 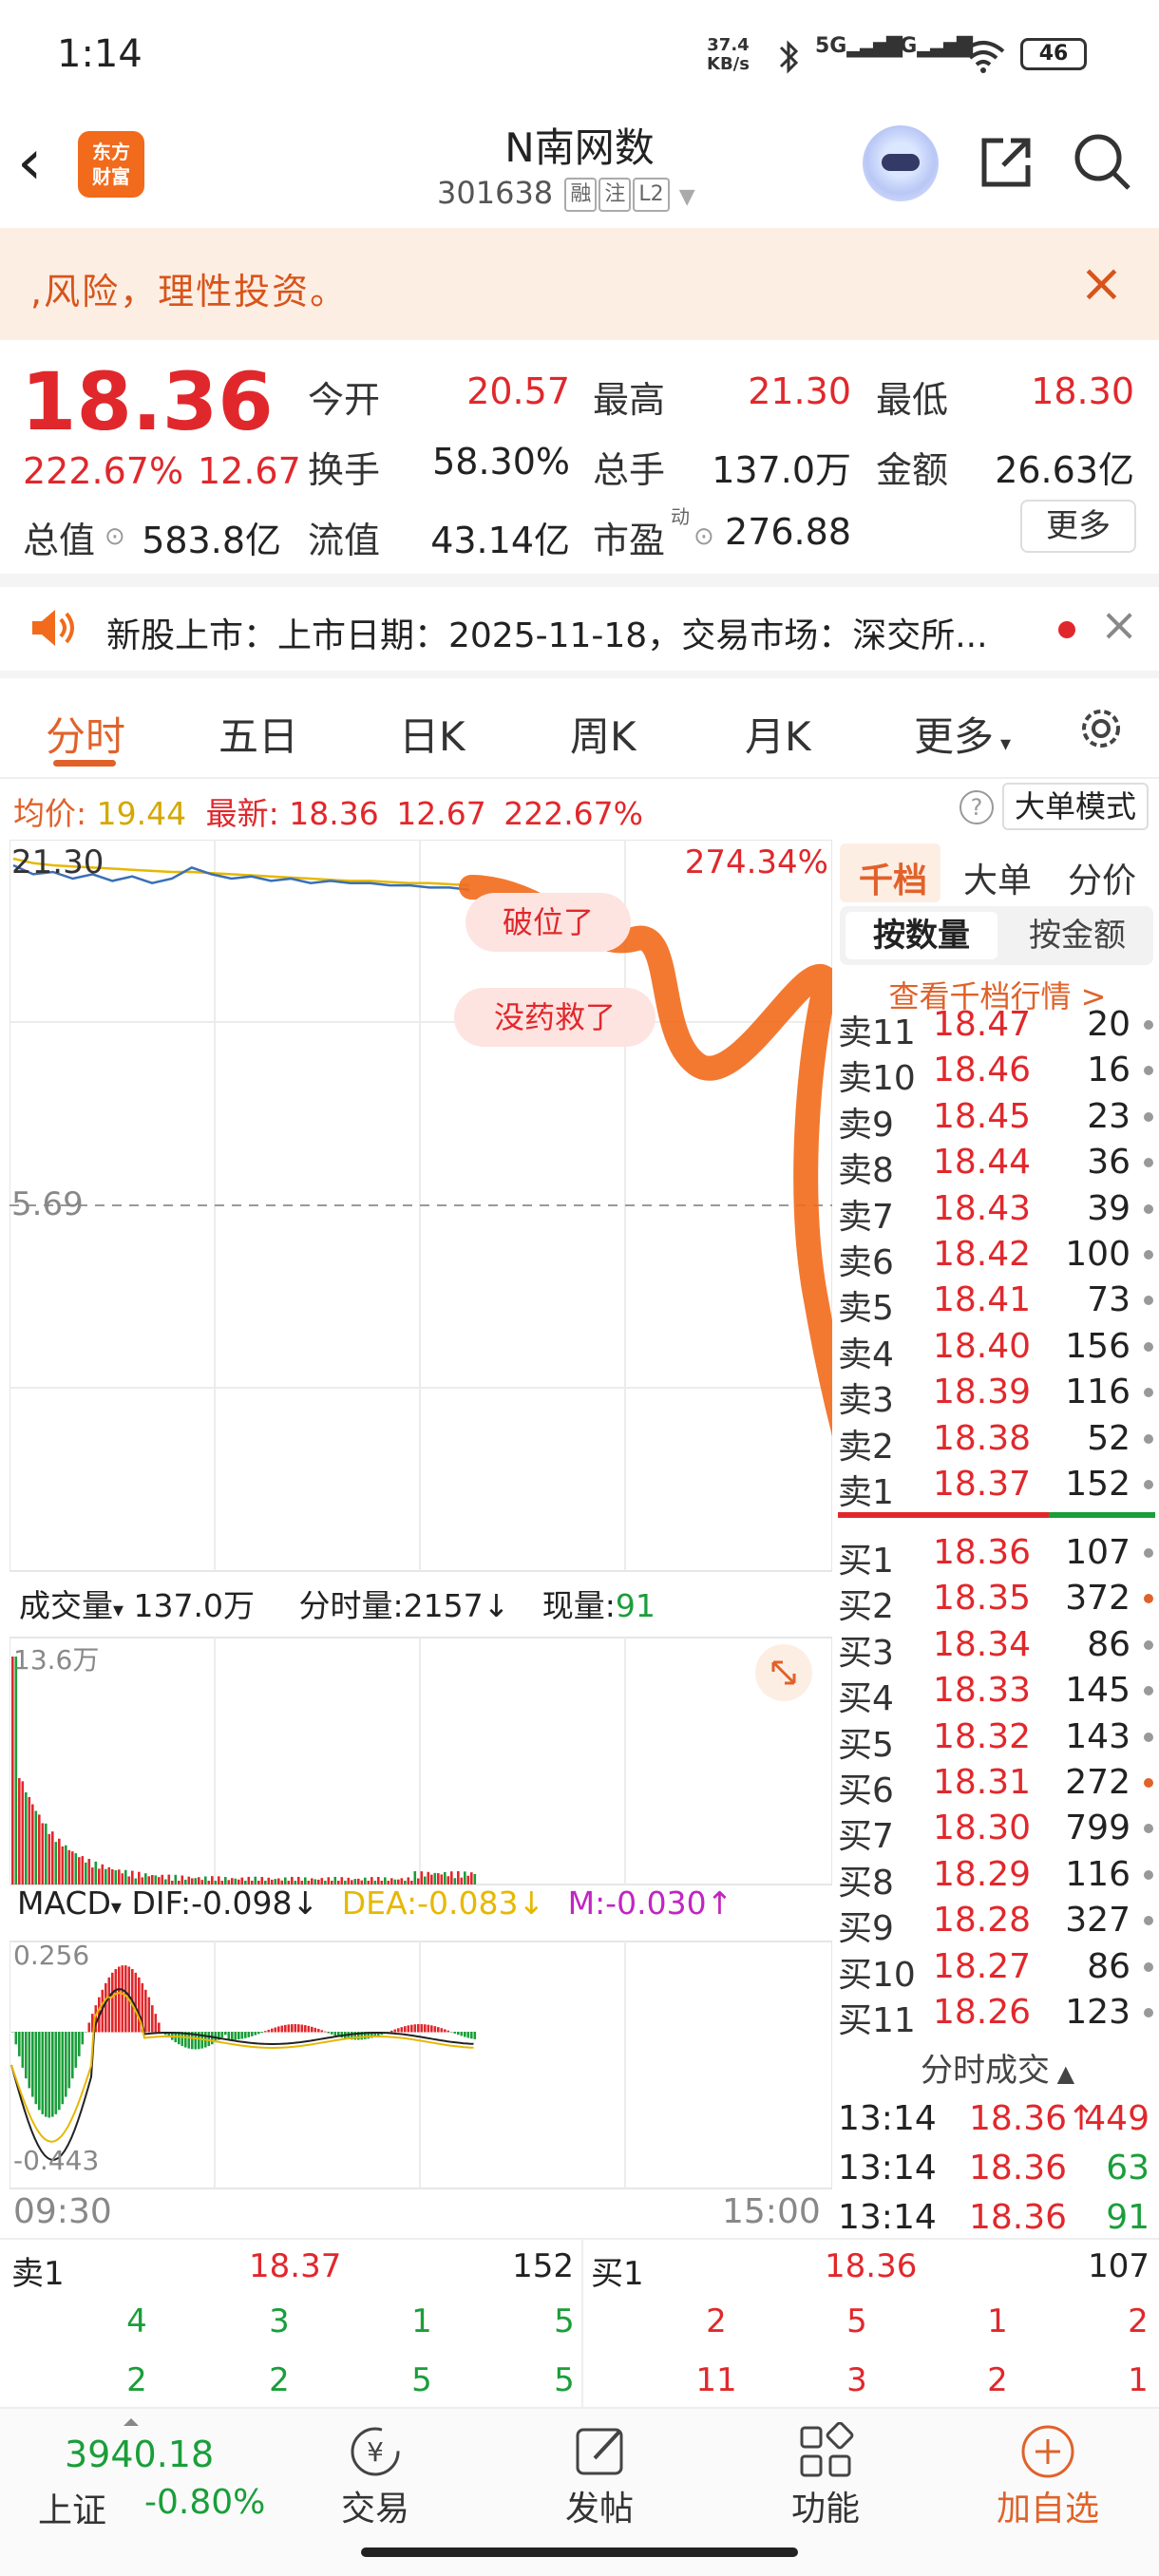 I want to click on more-button: 更多, so click(x=1078, y=526).